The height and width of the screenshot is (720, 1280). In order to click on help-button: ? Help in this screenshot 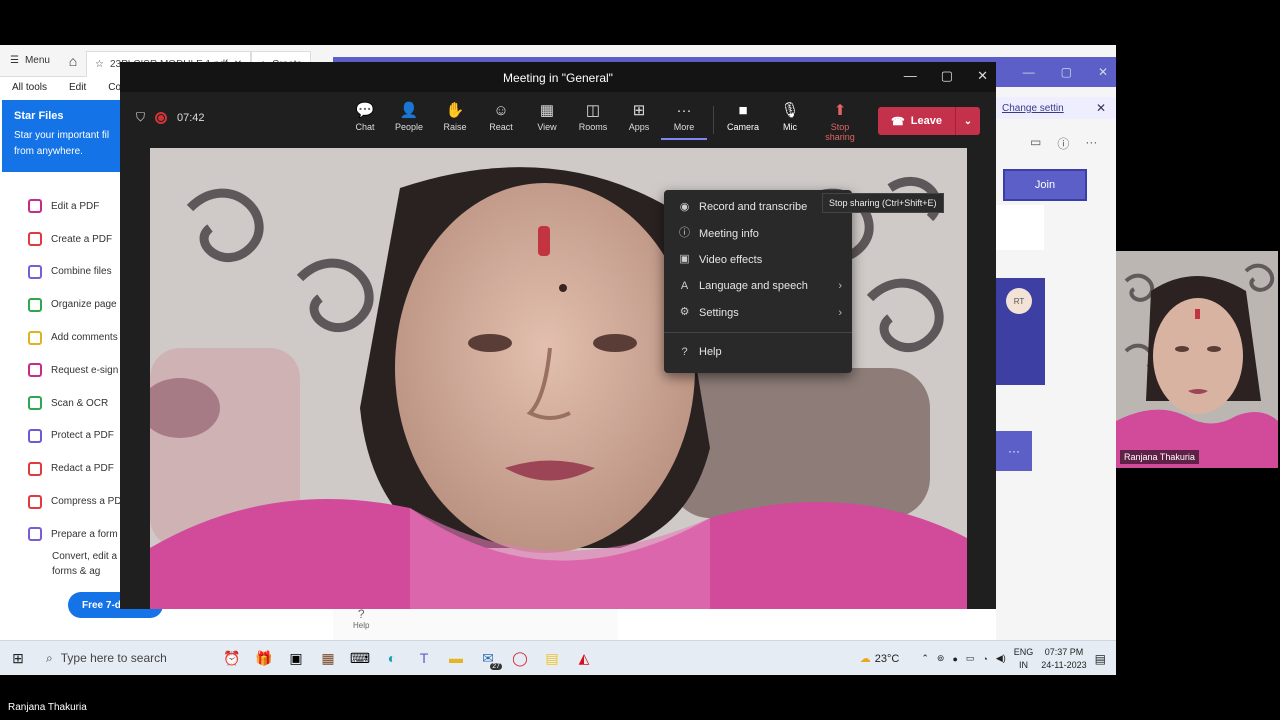, I will do `click(361, 618)`.